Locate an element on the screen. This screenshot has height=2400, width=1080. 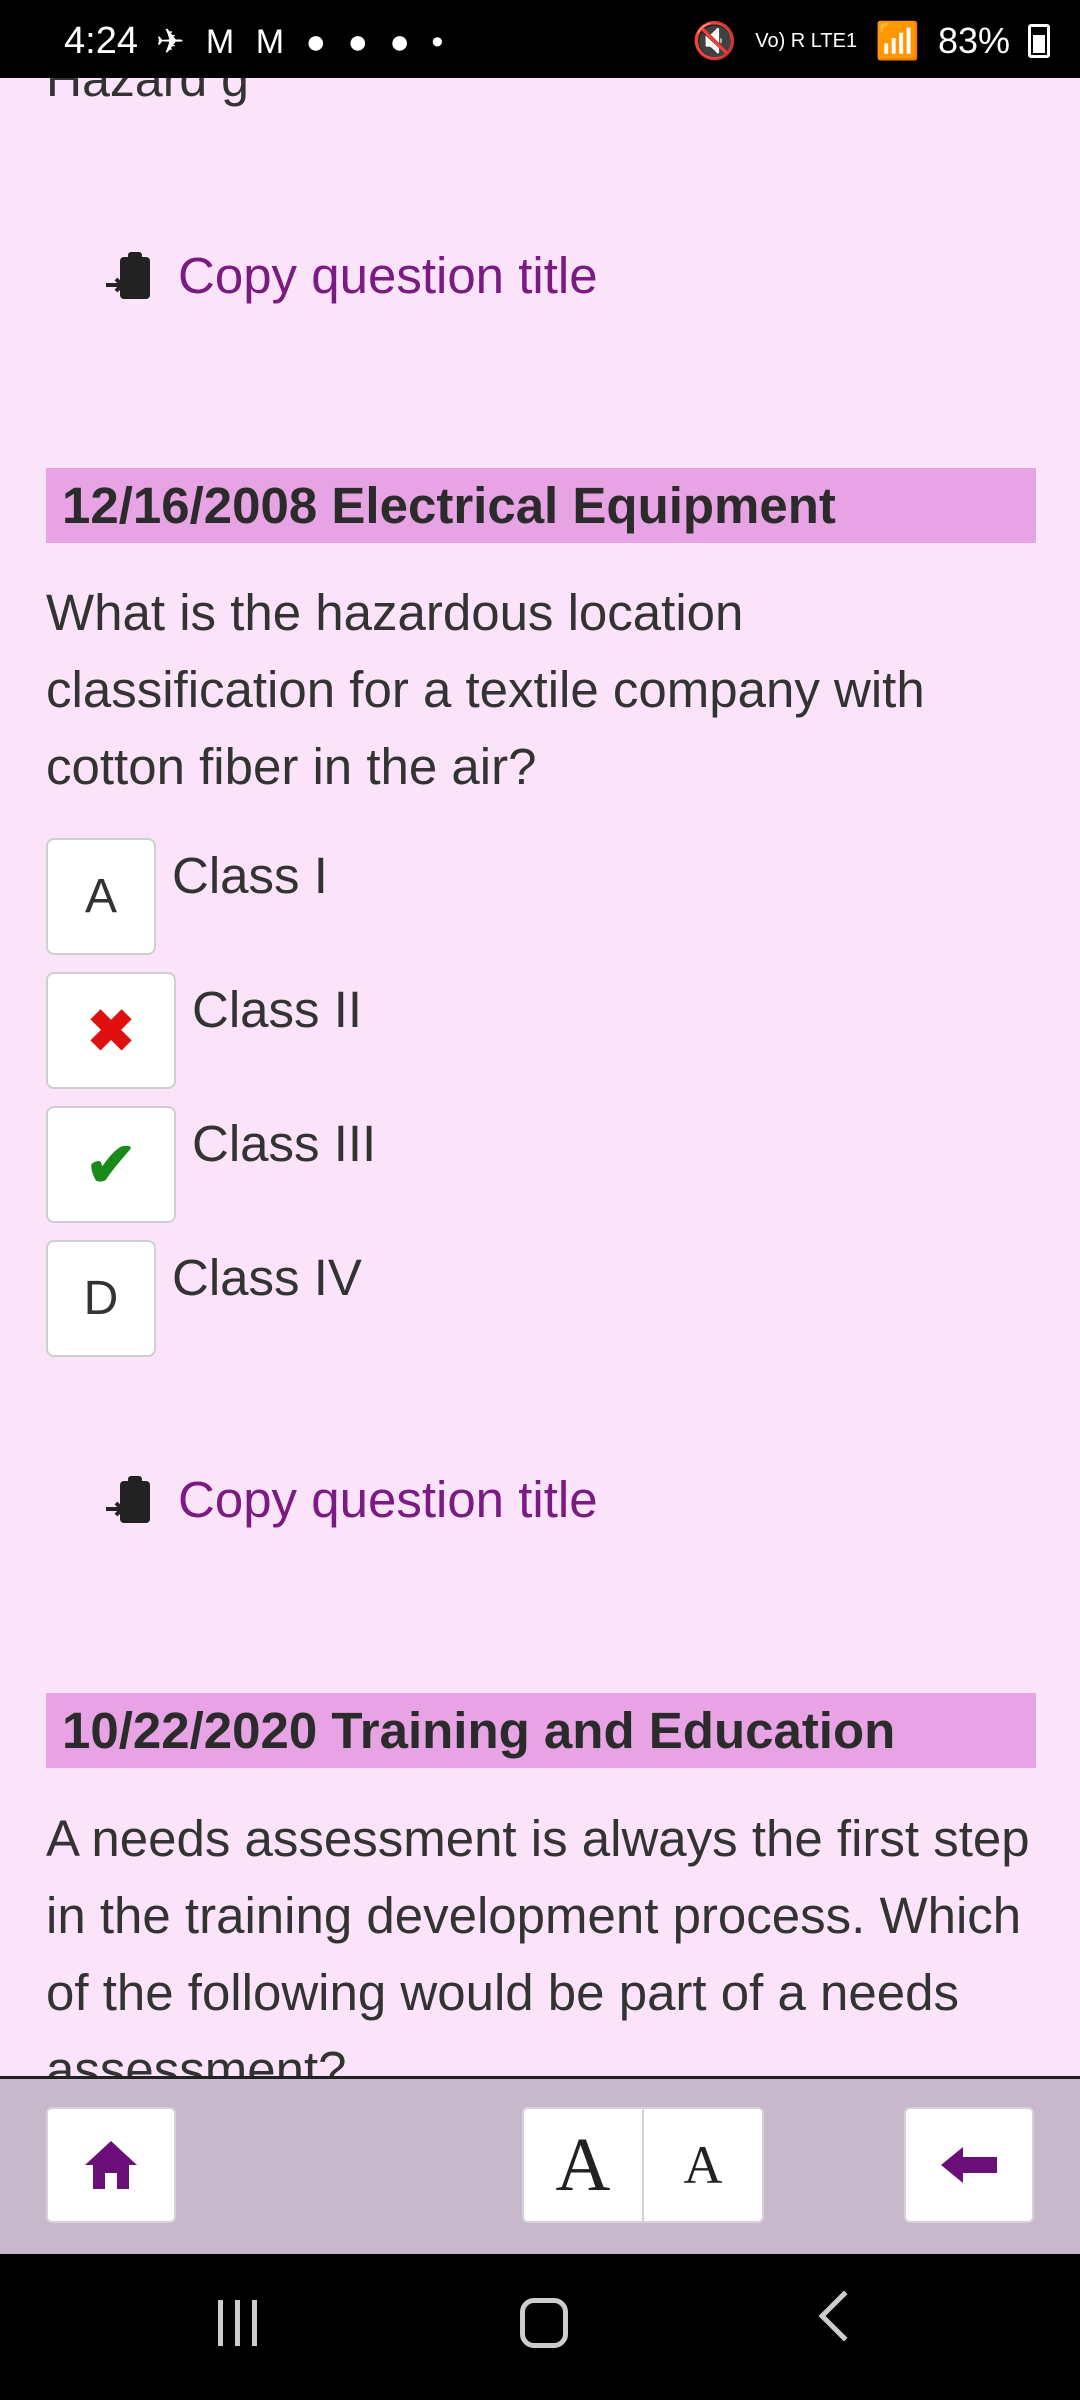
home-icon is located at coordinates (111, 2165).